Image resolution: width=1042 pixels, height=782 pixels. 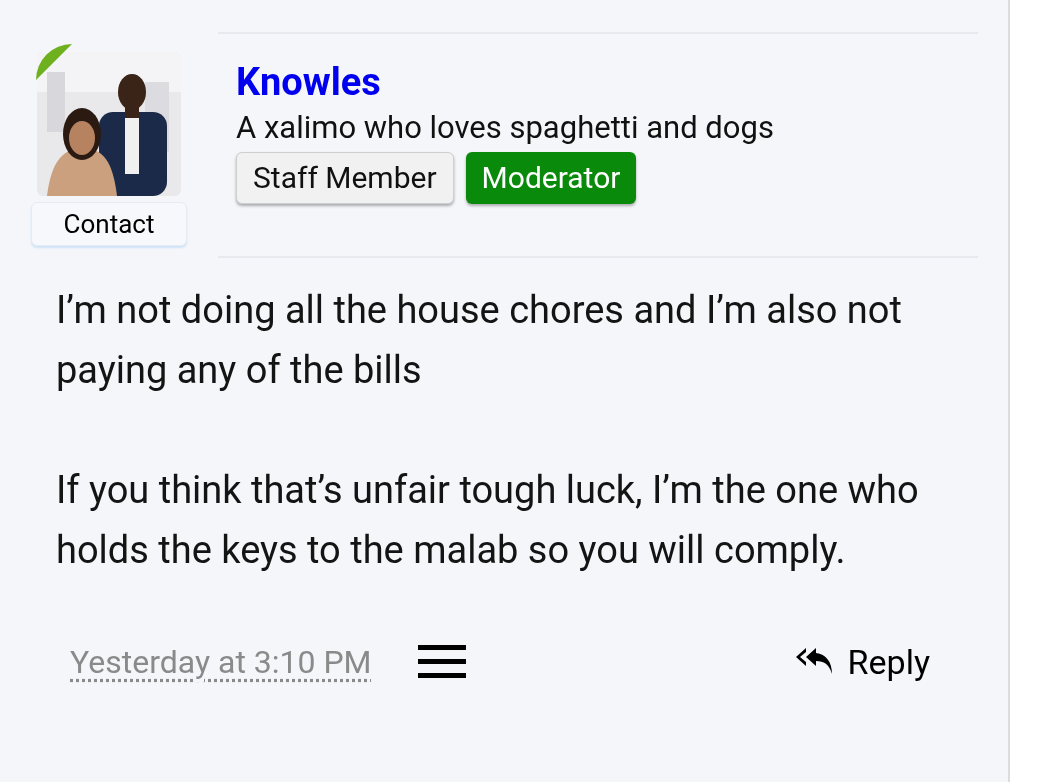 What do you see at coordinates (345, 178) in the screenshot?
I see `staff-badge: Staff Member` at bounding box center [345, 178].